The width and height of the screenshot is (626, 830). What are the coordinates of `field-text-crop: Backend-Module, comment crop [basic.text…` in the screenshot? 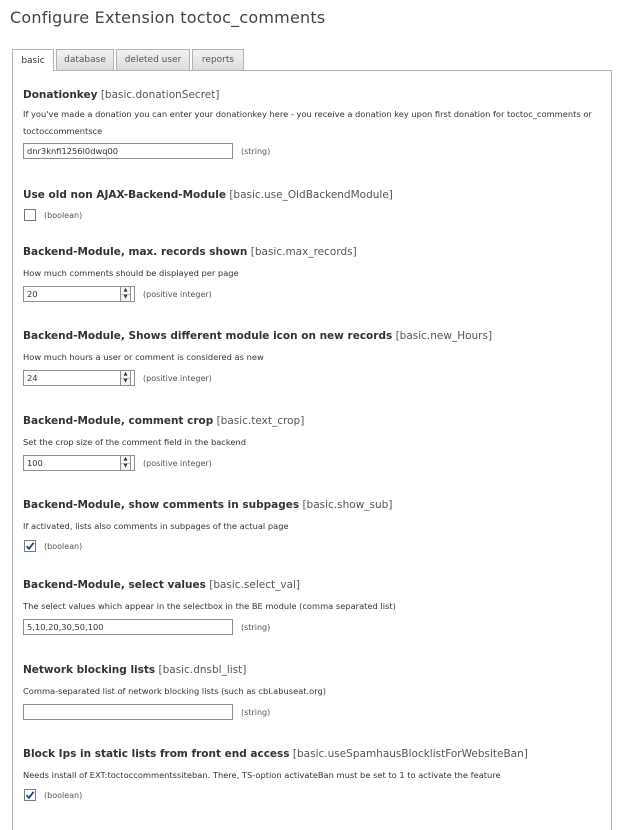 It's located at (313, 443).